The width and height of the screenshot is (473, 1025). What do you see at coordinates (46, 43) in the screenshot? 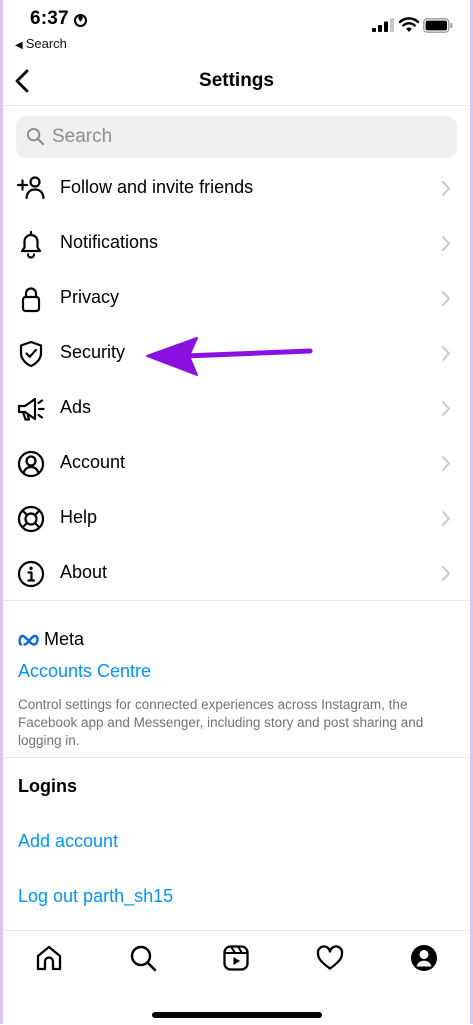
I see `back-app-label: Search` at bounding box center [46, 43].